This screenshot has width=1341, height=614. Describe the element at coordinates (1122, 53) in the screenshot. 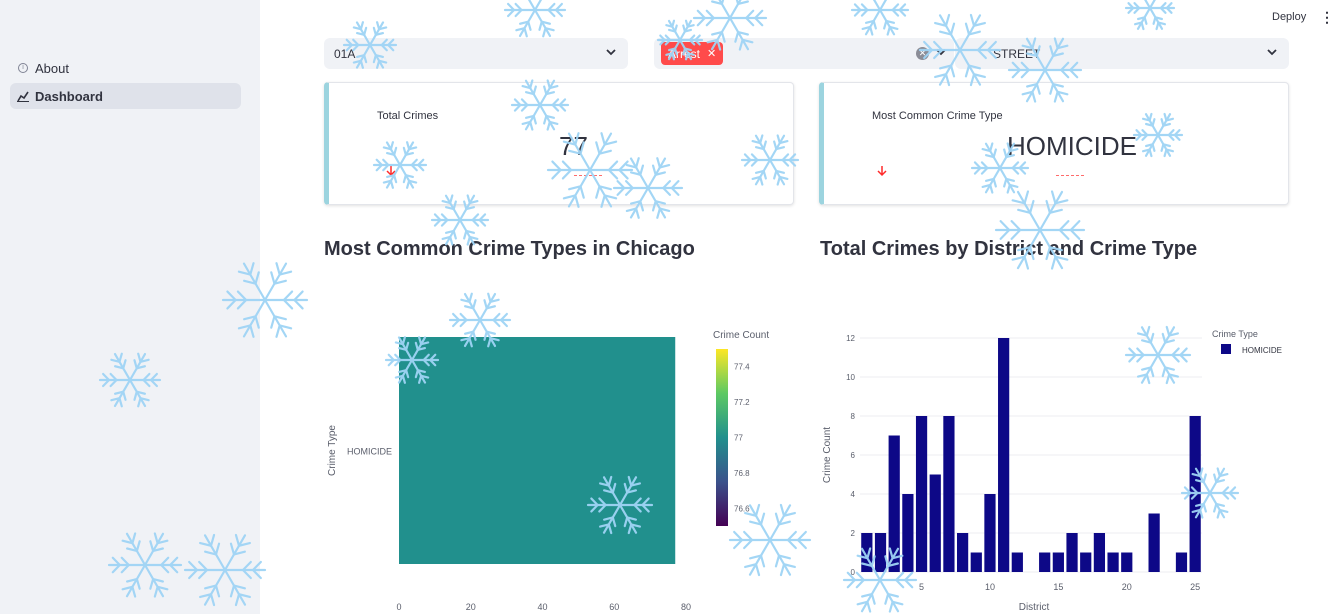

I see `location-select: STREET` at that location.